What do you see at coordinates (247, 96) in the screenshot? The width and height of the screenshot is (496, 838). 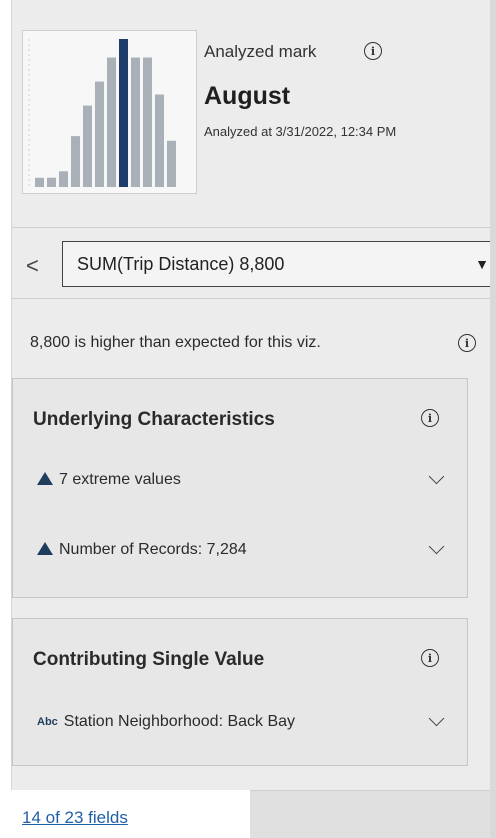 I see `mark-title: August` at bounding box center [247, 96].